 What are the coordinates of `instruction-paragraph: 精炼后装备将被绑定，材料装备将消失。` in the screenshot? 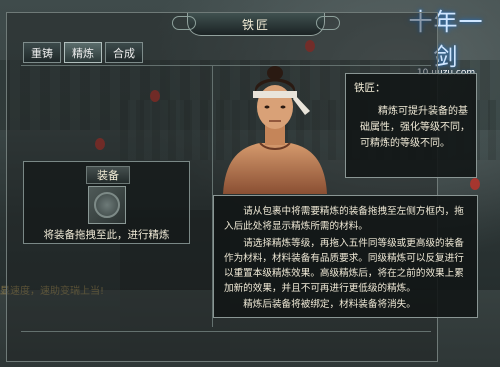 It's located at (329, 304).